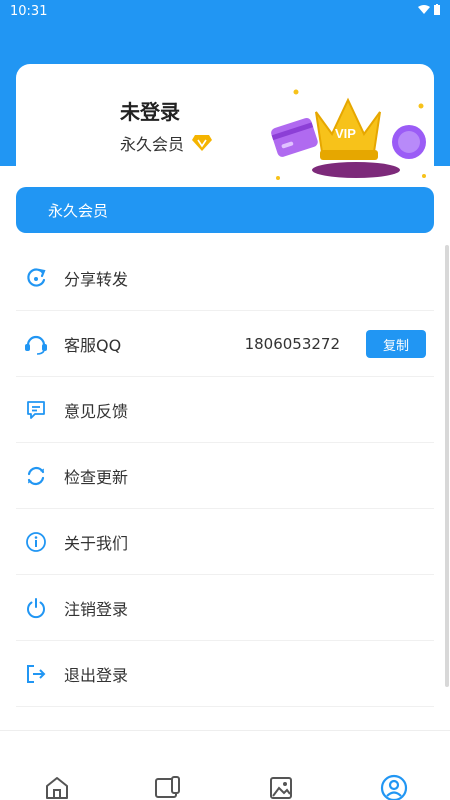 This screenshot has height=800, width=450. I want to click on status-time: 10:31, so click(29, 11).